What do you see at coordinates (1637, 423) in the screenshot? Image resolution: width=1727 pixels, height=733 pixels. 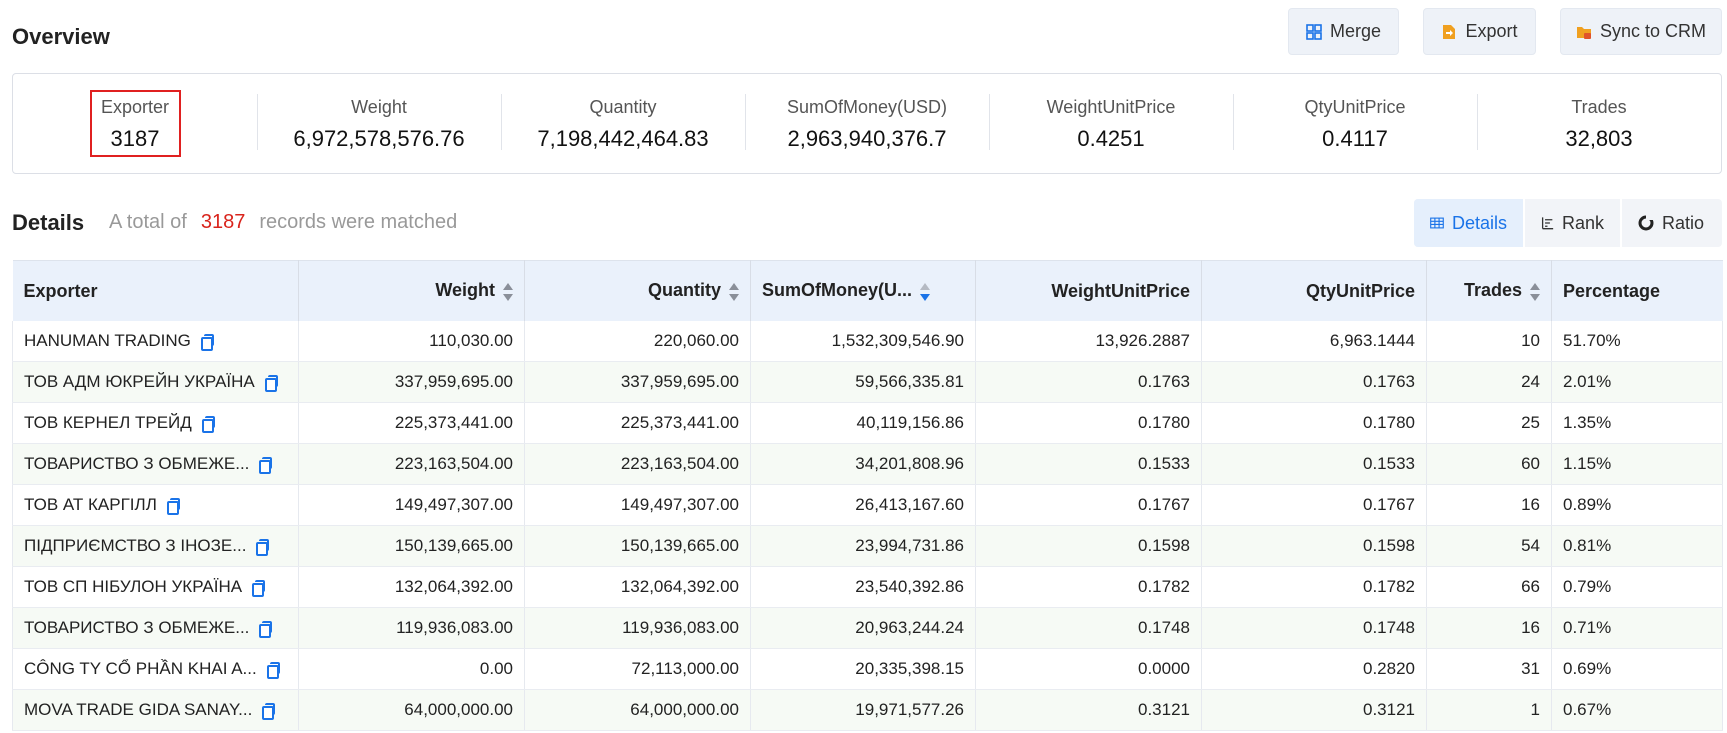 I see `percentage-cell: 1.35%` at bounding box center [1637, 423].